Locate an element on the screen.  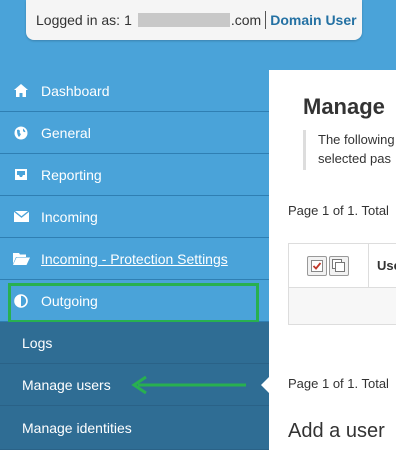
sidebar-item-general: General is located at coordinates (134, 133).